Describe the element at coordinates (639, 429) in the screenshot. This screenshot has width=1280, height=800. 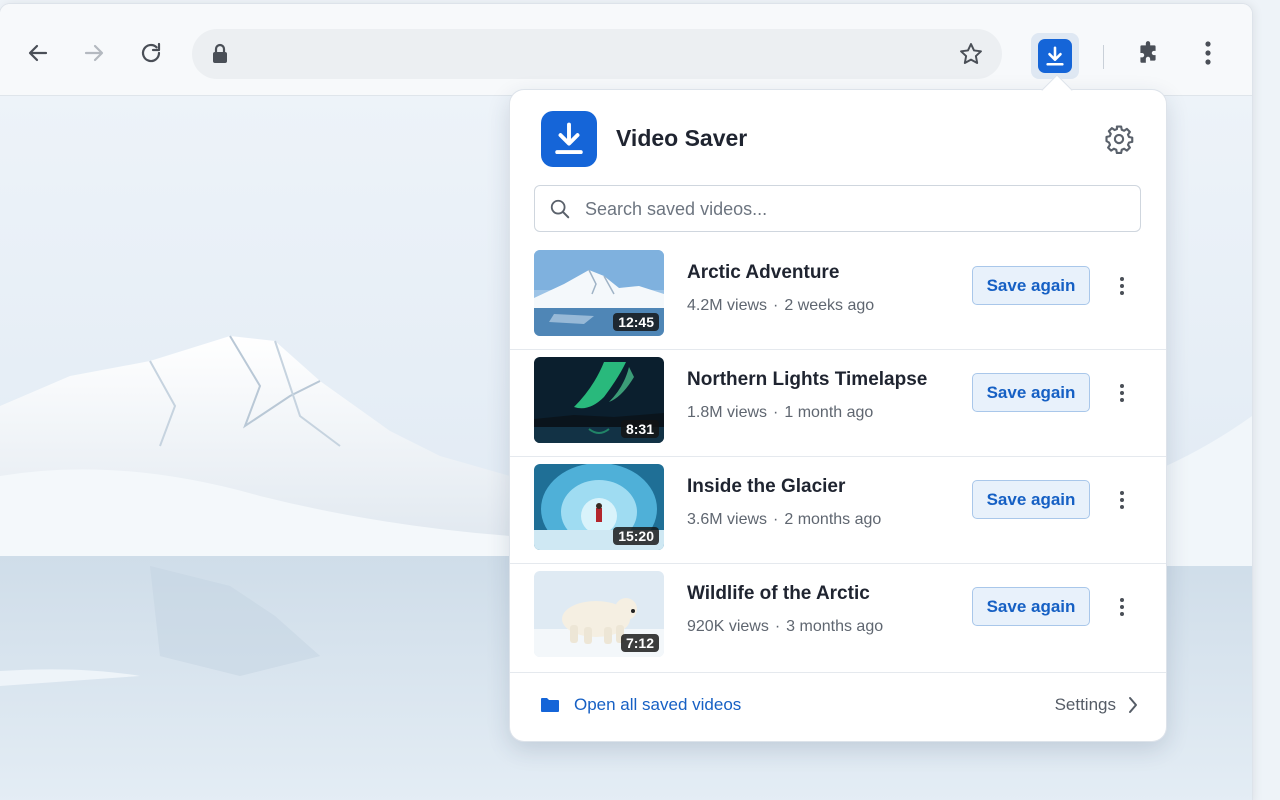
I see `video-duration: 8:31` at that location.